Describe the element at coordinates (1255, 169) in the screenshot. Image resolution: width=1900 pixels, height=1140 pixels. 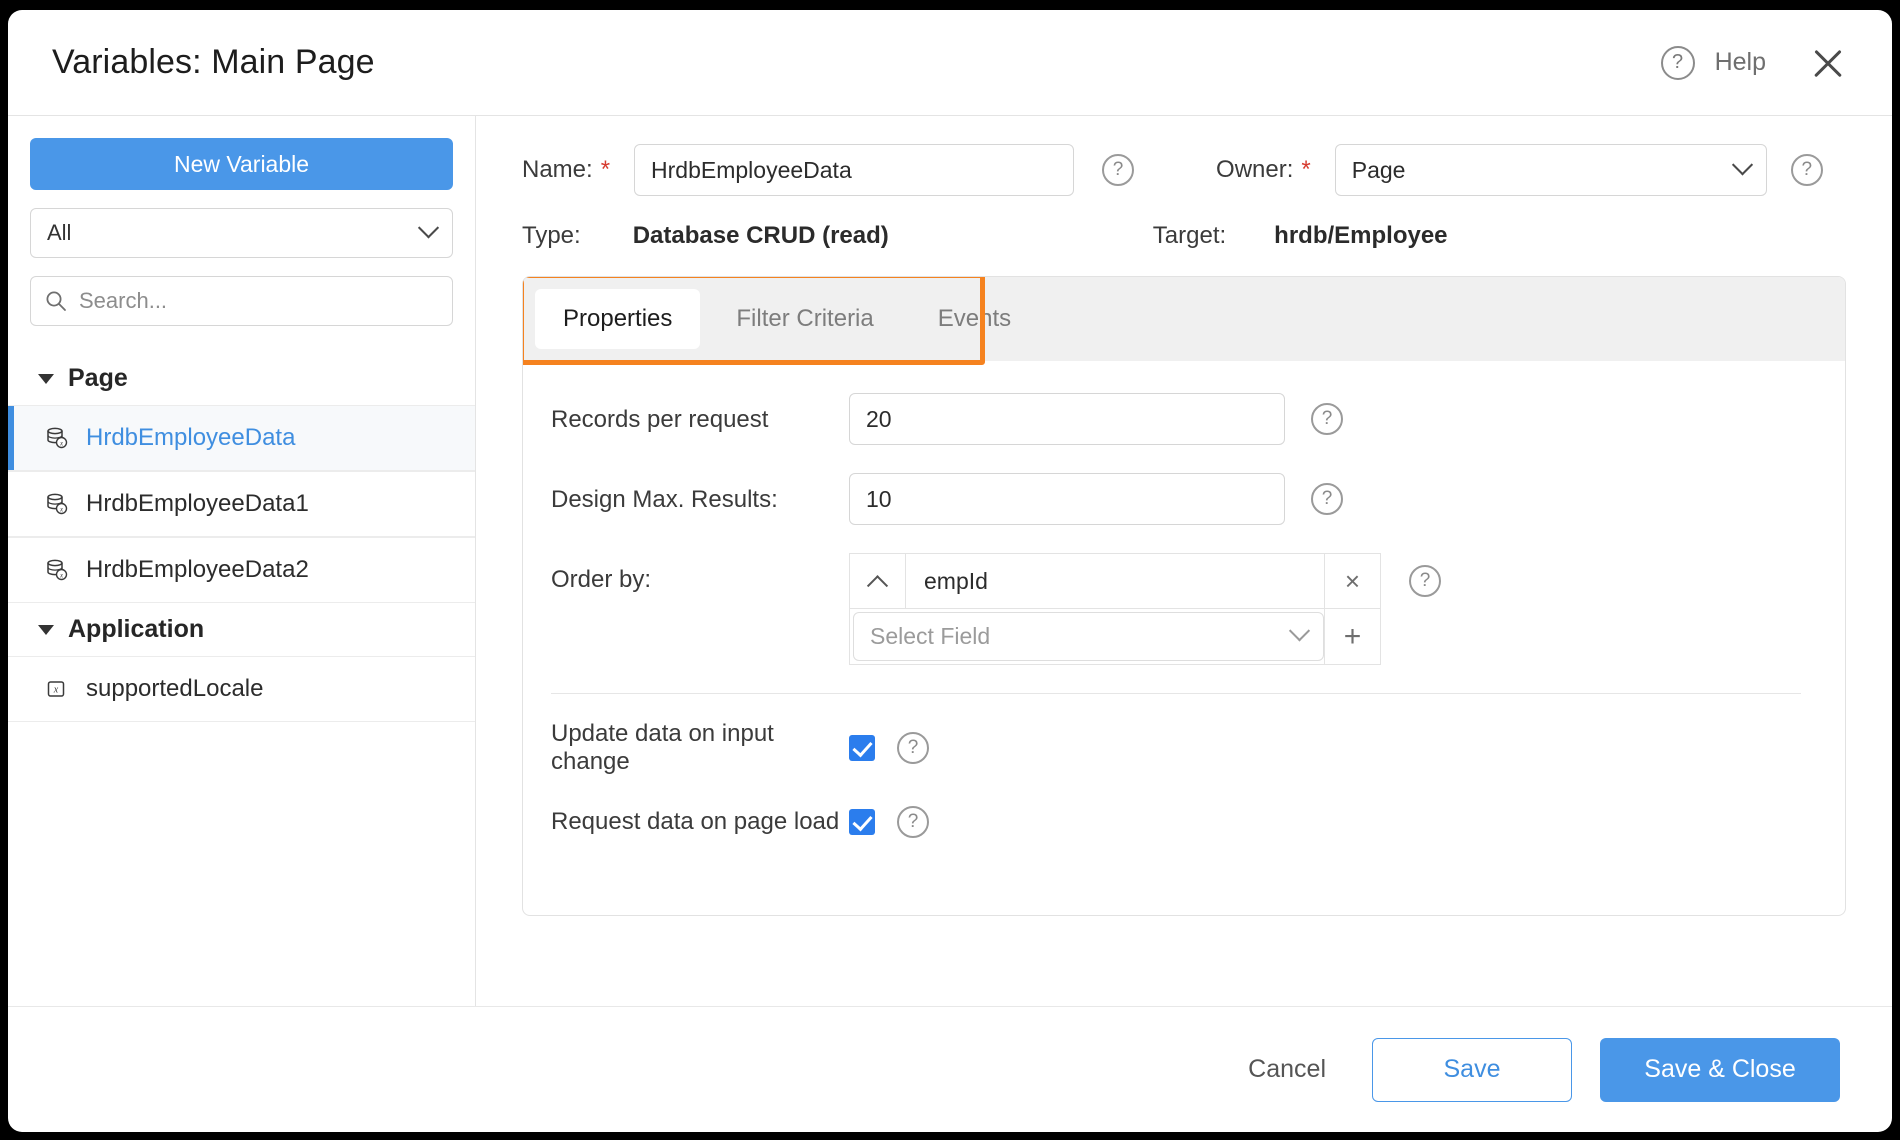
I see `owner-label: Owner:` at that location.